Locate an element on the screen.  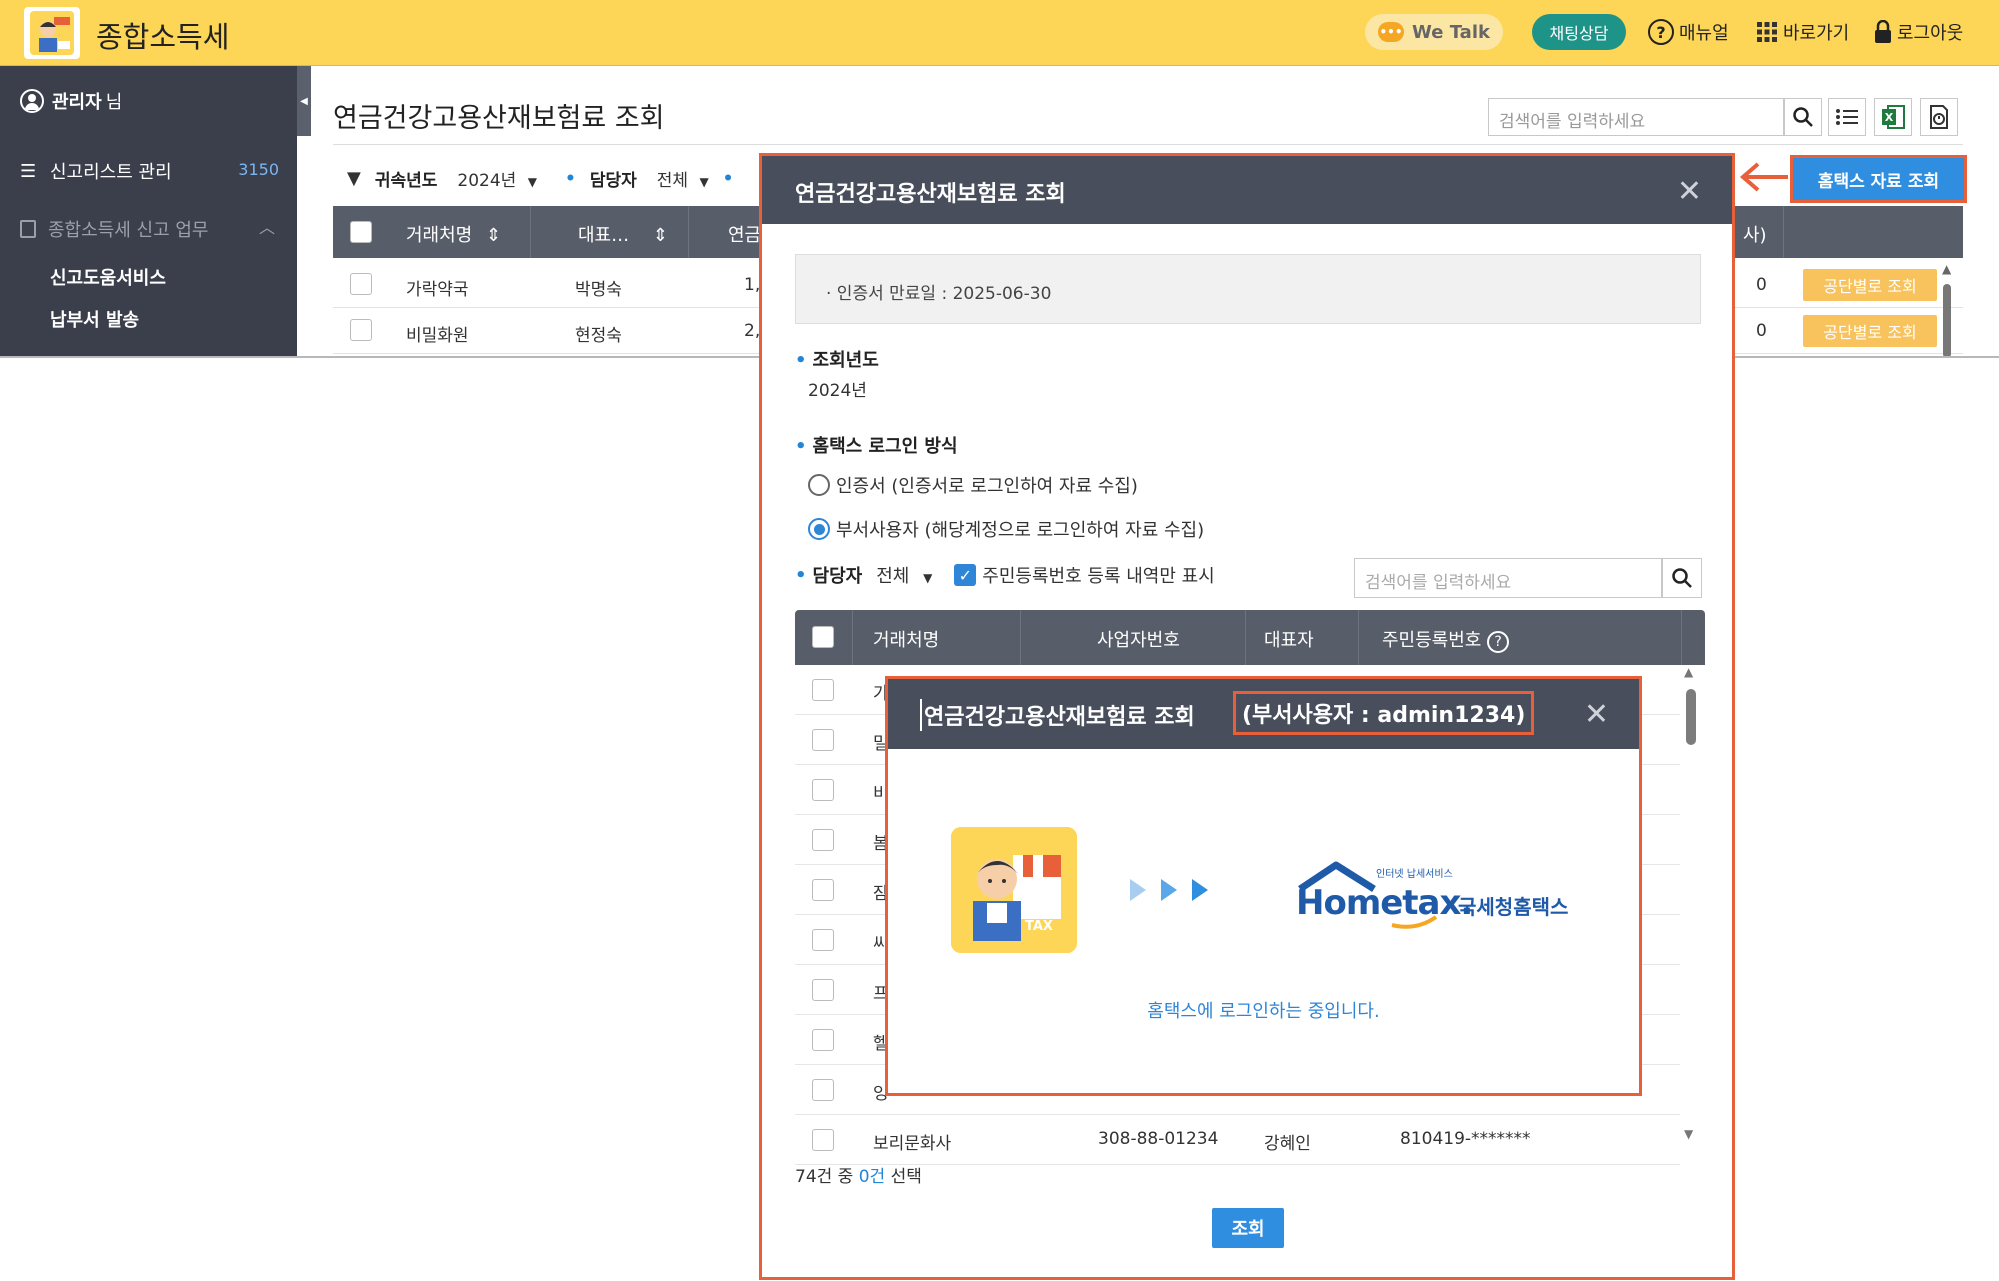
manager-select: 전체 ▼ is located at coordinates (904, 575).